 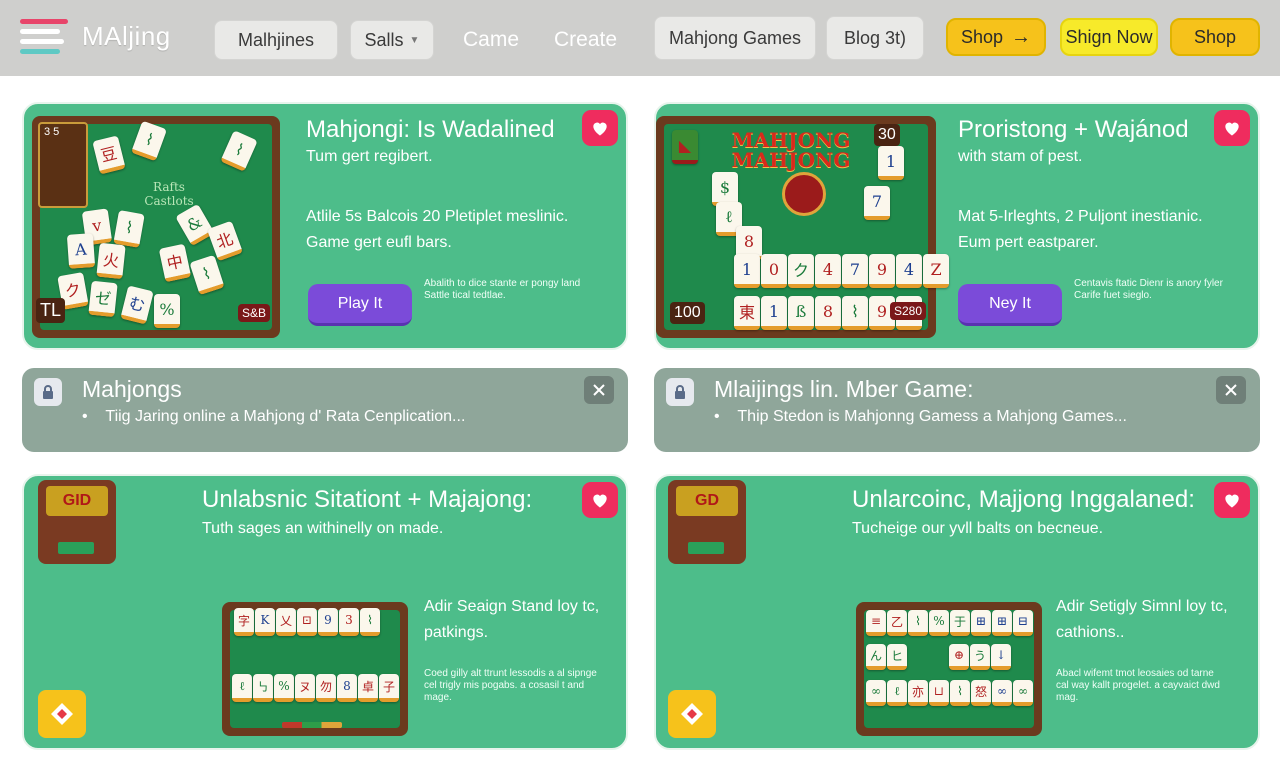 I want to click on card-fine-print: Abalith to dice stante er pongy land, so click(x=502, y=283).